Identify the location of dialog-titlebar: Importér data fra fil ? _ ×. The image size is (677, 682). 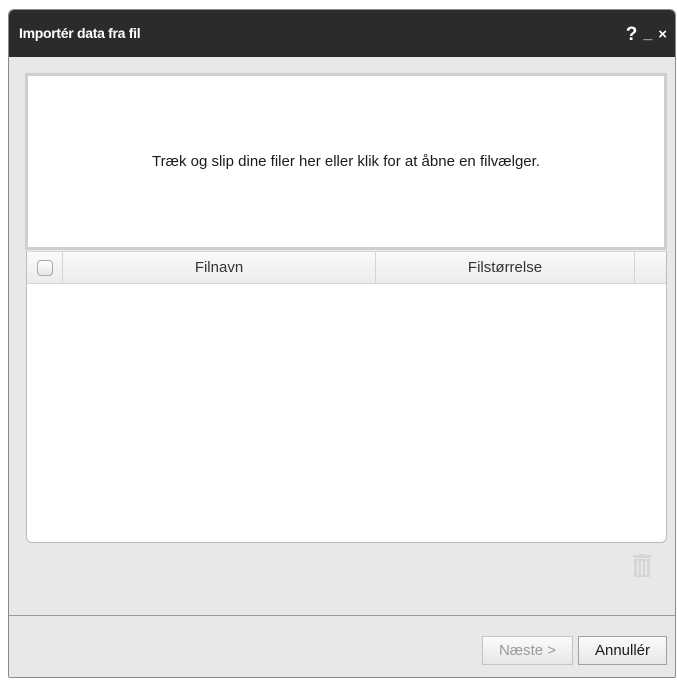
(342, 33).